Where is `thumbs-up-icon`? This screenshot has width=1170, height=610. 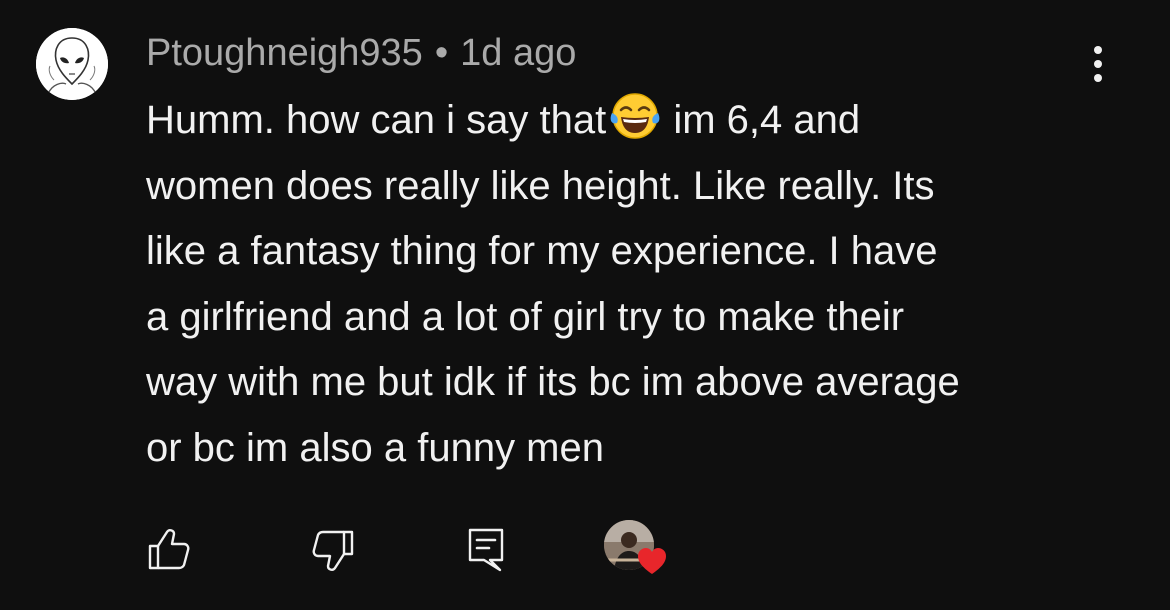 thumbs-up-icon is located at coordinates (169, 549).